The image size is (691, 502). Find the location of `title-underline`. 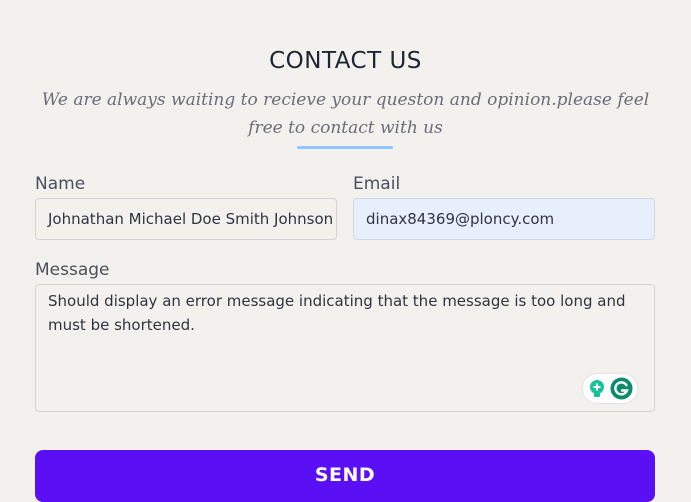

title-underline is located at coordinates (345, 147).